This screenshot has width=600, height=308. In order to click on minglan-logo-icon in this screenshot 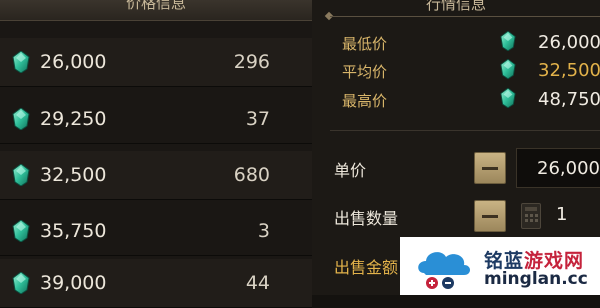, I will do `click(444, 270)`.